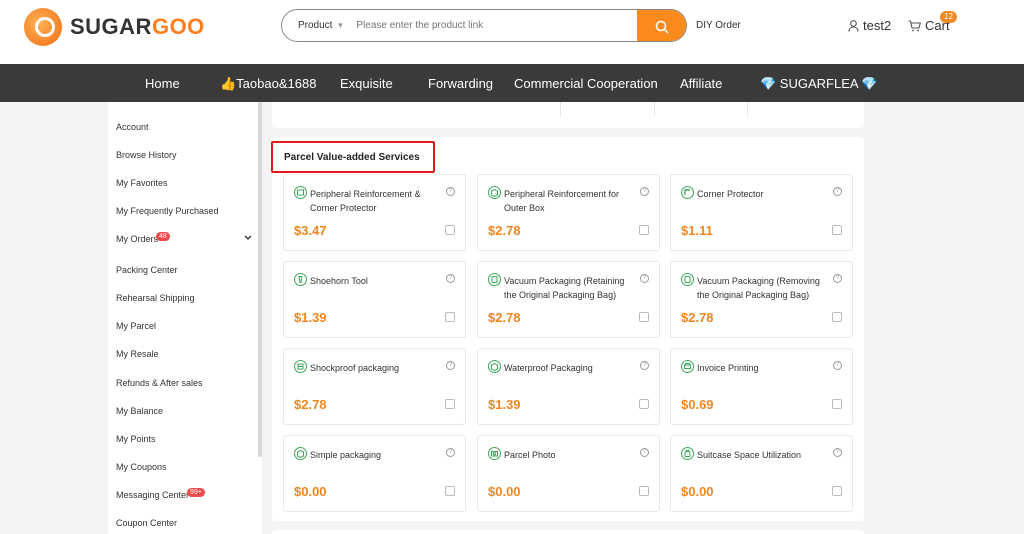  What do you see at coordinates (718, 25) in the screenshot?
I see `diy-order-link: DIY Order` at bounding box center [718, 25].